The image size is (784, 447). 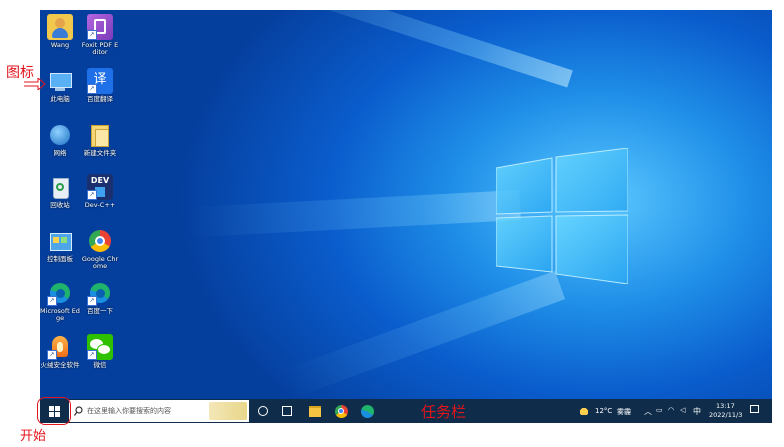 I want to click on clock-time: 13:17, so click(x=725, y=406).